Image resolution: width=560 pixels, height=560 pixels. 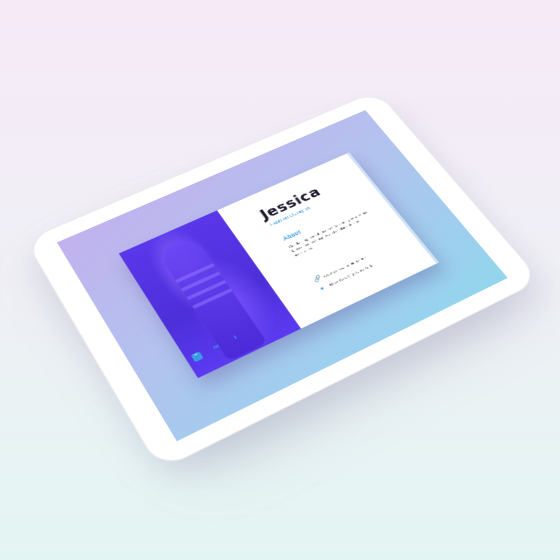 What do you see at coordinates (194, 273) in the screenshot?
I see `stripe-detail` at bounding box center [194, 273].